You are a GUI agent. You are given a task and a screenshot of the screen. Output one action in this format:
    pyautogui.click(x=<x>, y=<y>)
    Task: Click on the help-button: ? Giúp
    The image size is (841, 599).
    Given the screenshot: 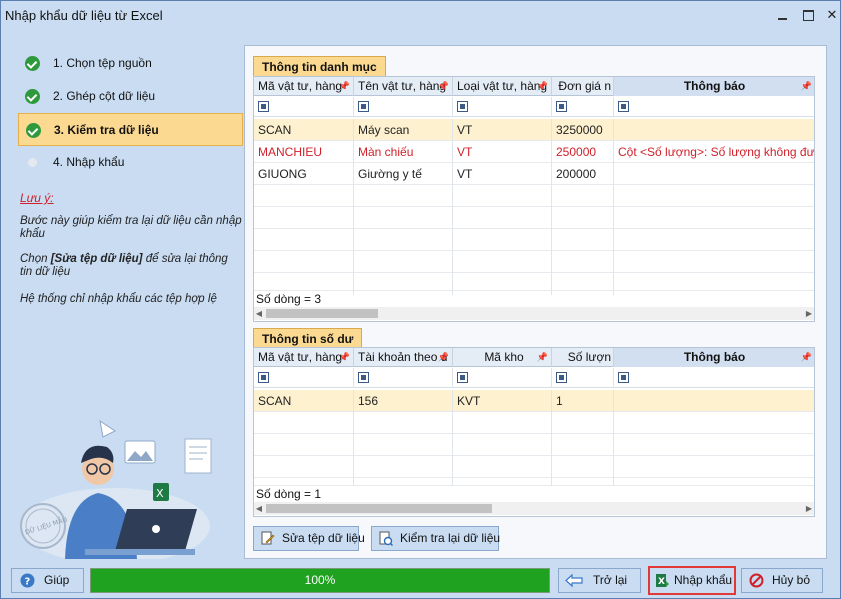 What is the action you would take?
    pyautogui.click(x=47, y=580)
    